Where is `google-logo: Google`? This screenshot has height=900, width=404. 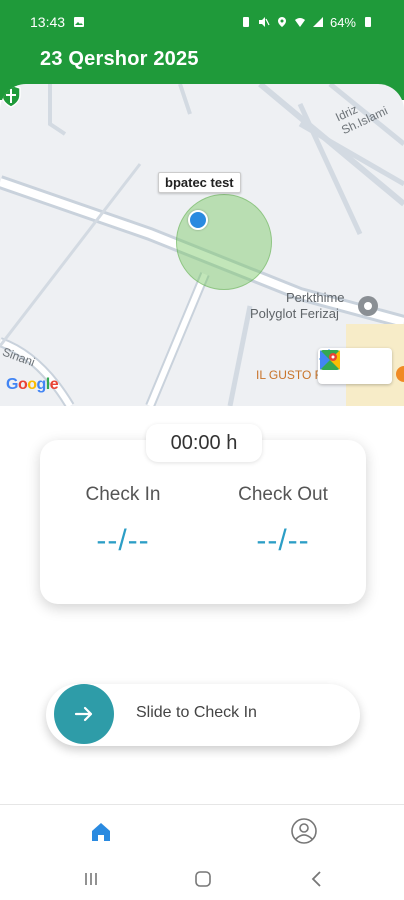 google-logo: Google is located at coordinates (32, 384).